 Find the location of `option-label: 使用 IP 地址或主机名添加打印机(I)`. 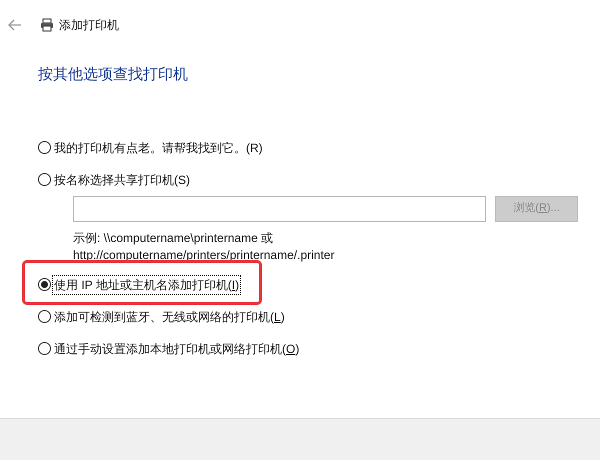

option-label: 使用 IP 地址或主机名添加打印机(I) is located at coordinates (146, 285).